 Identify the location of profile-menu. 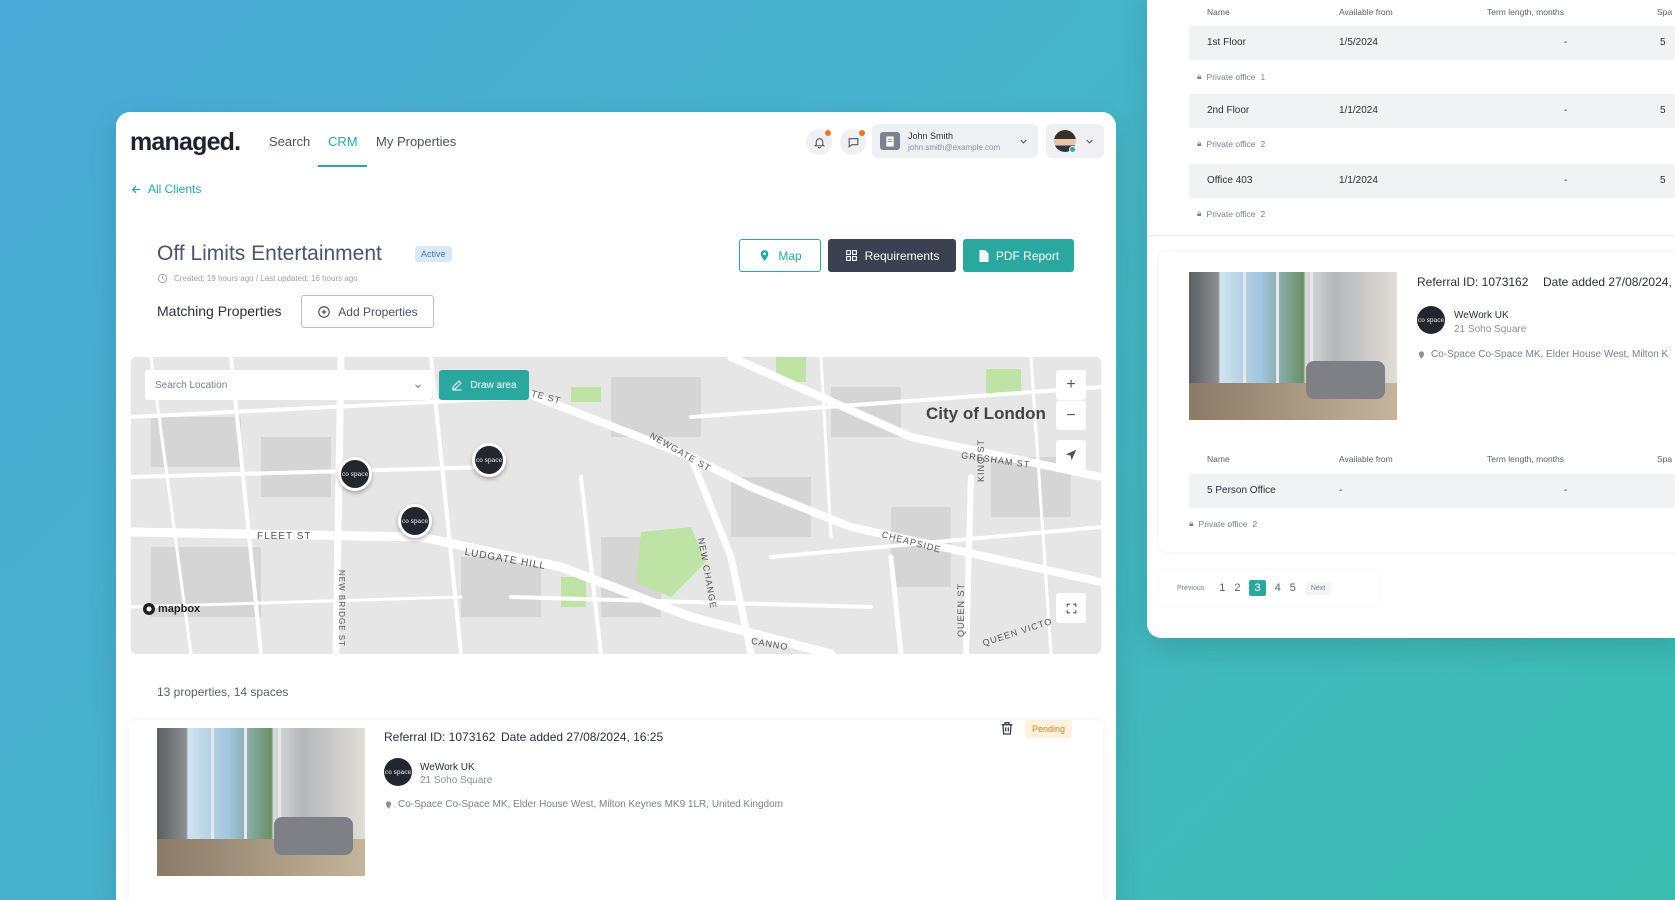
(1075, 141).